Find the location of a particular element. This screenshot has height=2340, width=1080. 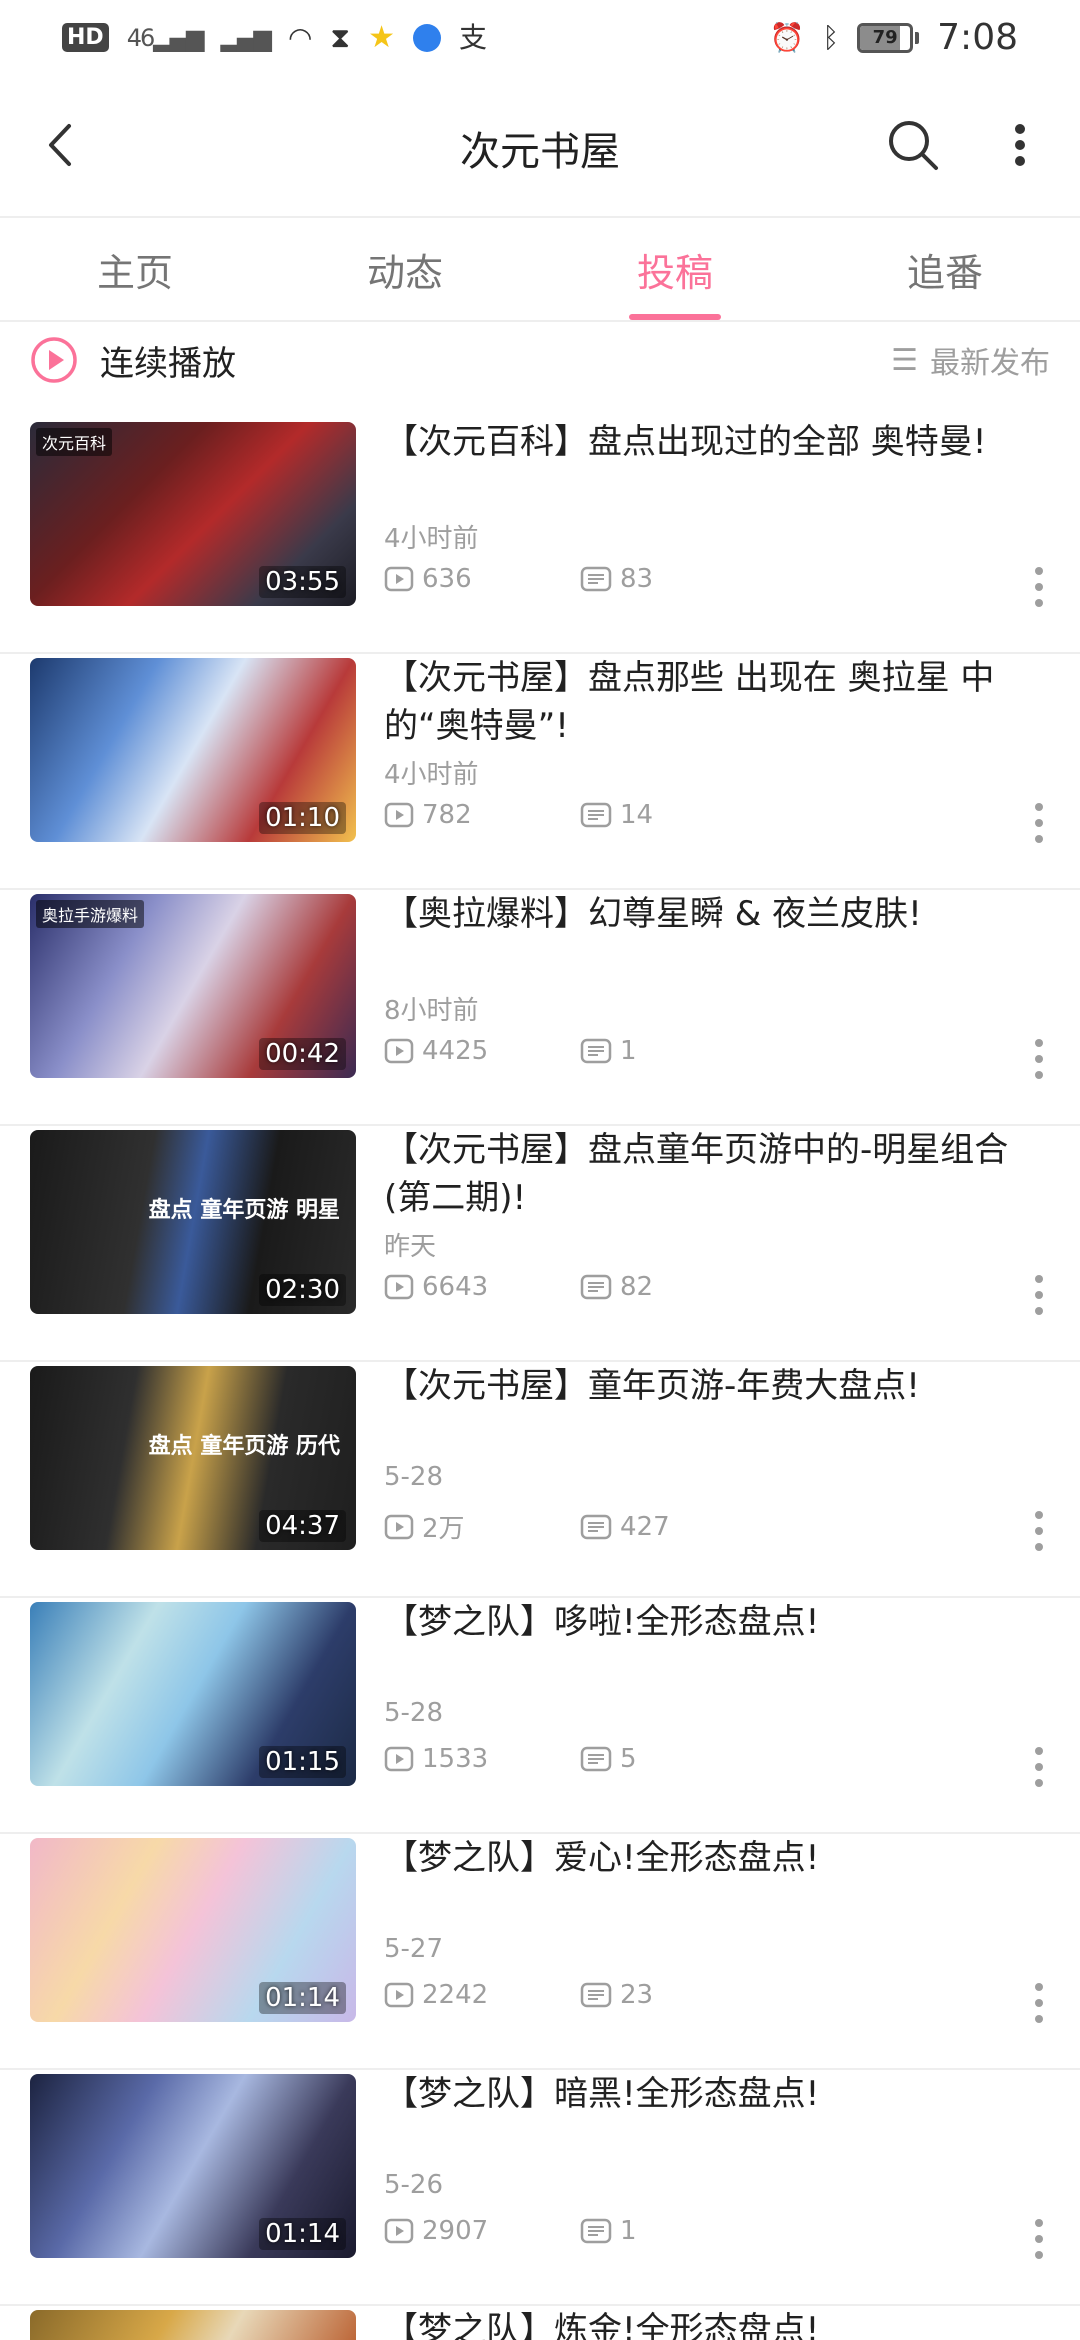

video-thumbnail: 盘点 童年页游 历代 04:37 is located at coordinates (193, 1458).